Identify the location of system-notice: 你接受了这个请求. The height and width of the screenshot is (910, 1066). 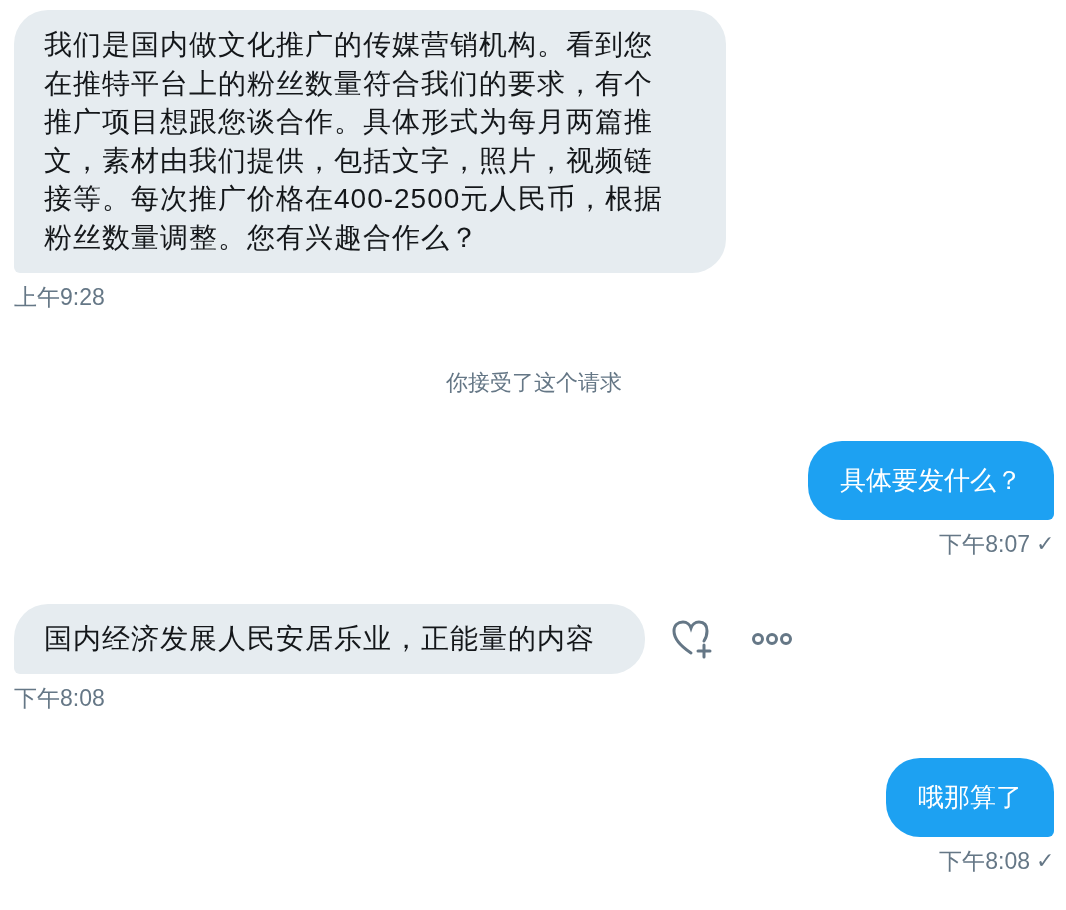
(534, 382).